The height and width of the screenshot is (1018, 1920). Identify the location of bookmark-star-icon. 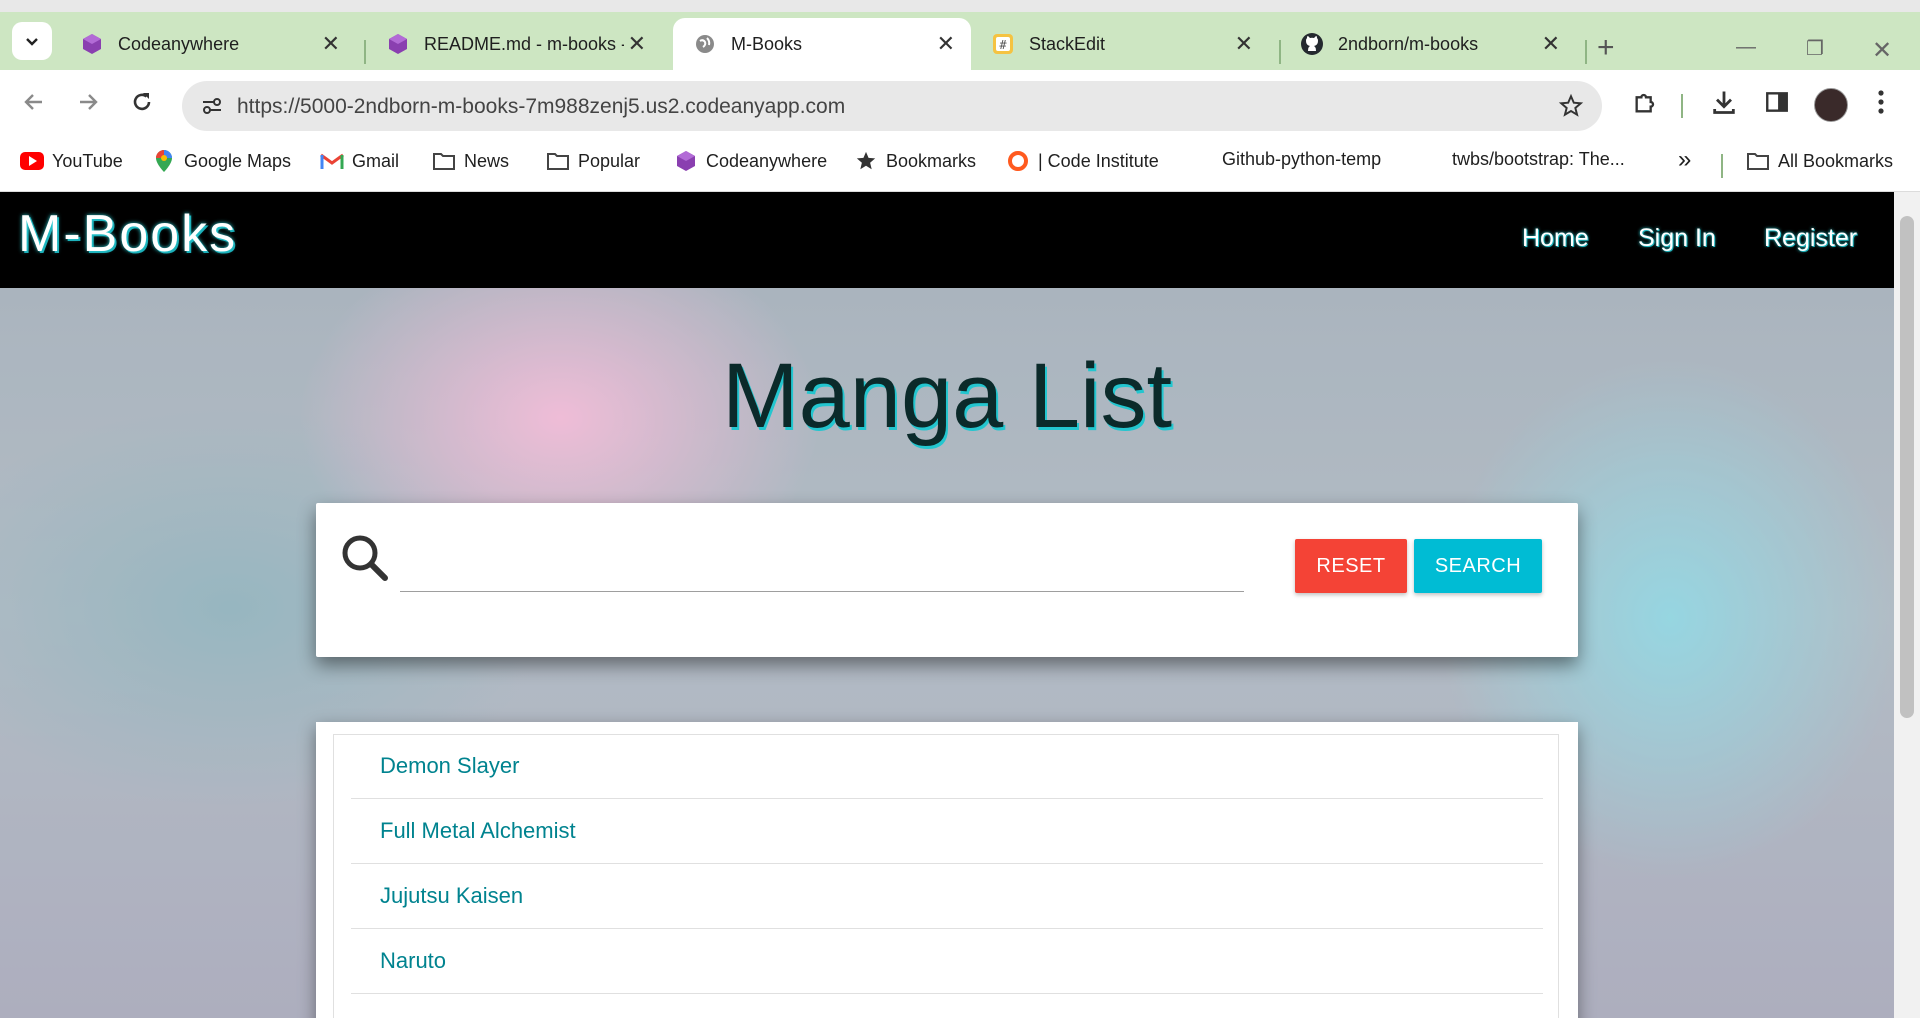
(1571, 108).